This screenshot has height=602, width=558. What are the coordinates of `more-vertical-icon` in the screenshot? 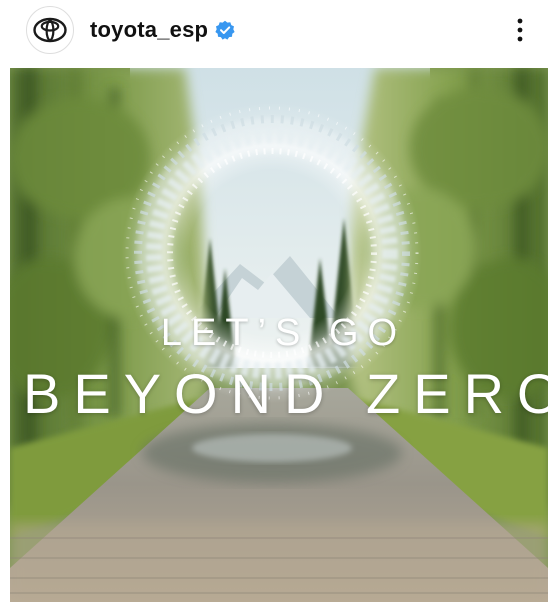 It's located at (520, 30).